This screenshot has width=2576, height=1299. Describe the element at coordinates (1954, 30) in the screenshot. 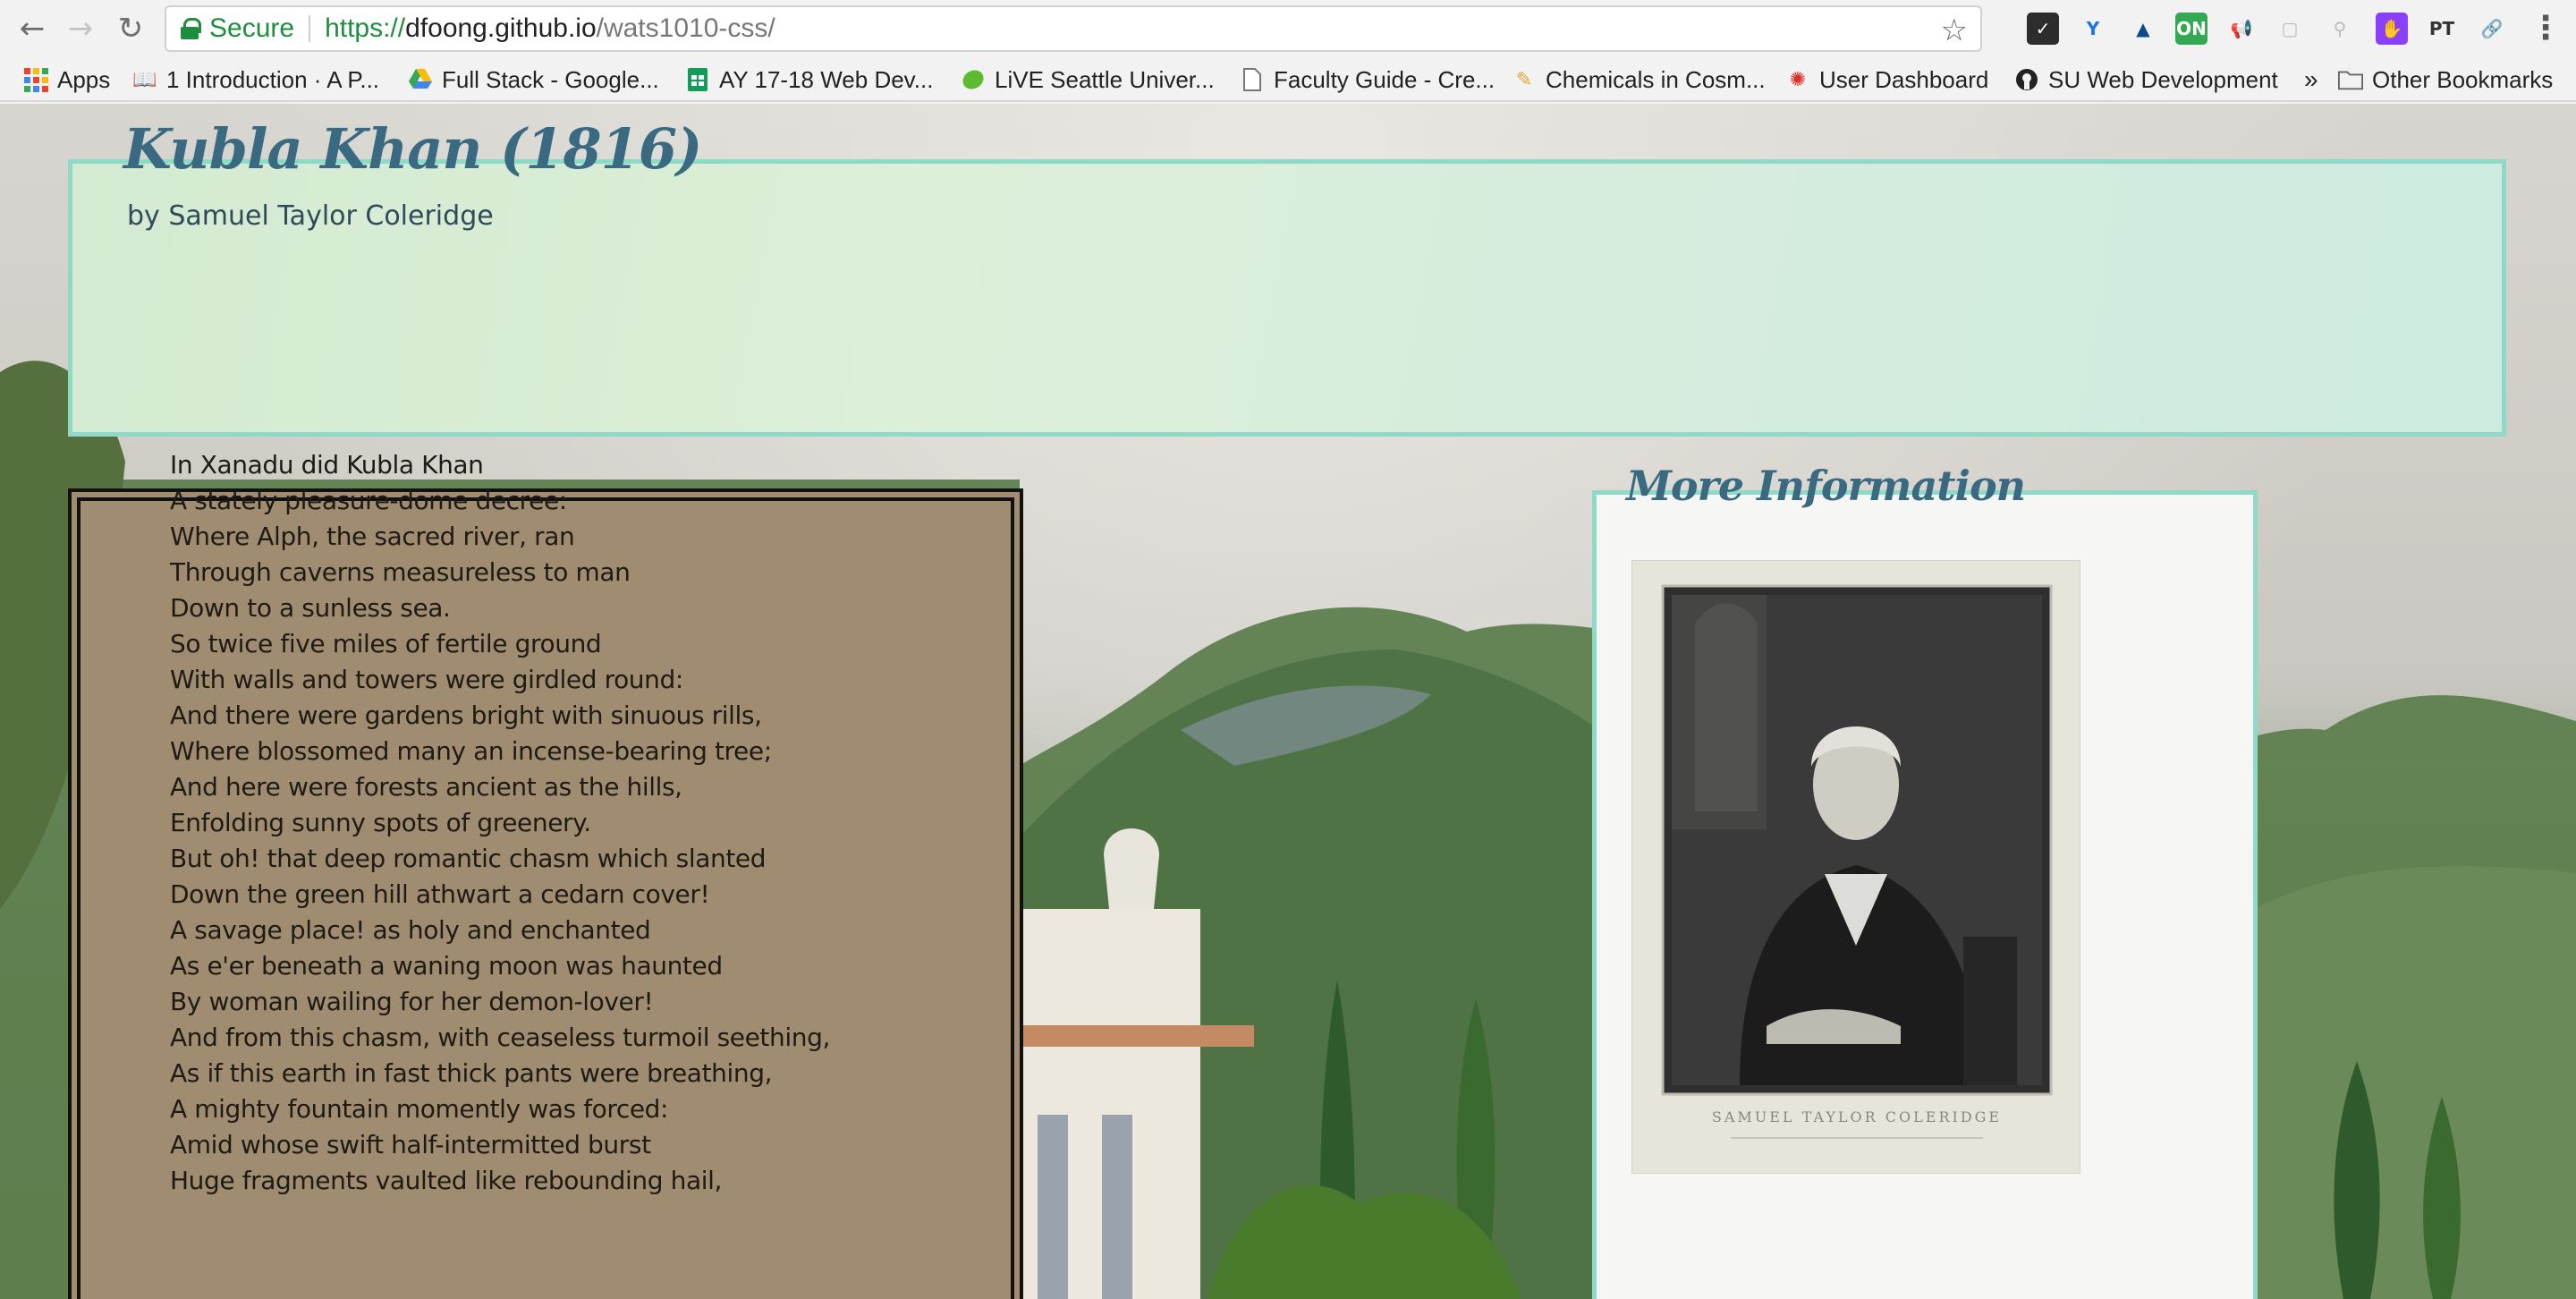

I see `bookmark-star-icon: ☆` at that location.